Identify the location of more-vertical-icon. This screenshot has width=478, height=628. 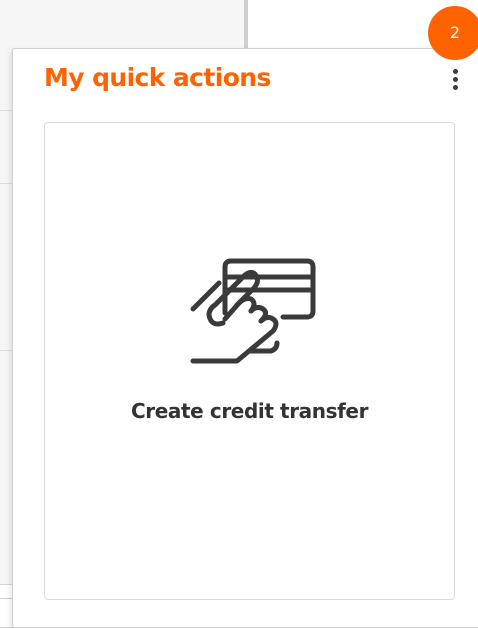
(455, 80).